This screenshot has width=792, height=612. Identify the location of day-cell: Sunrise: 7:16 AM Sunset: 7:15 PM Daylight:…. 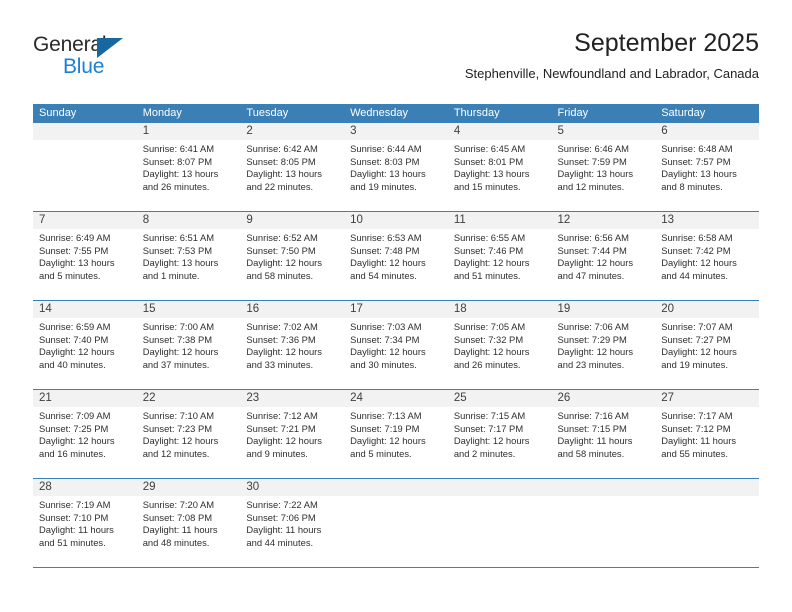
(604, 442).